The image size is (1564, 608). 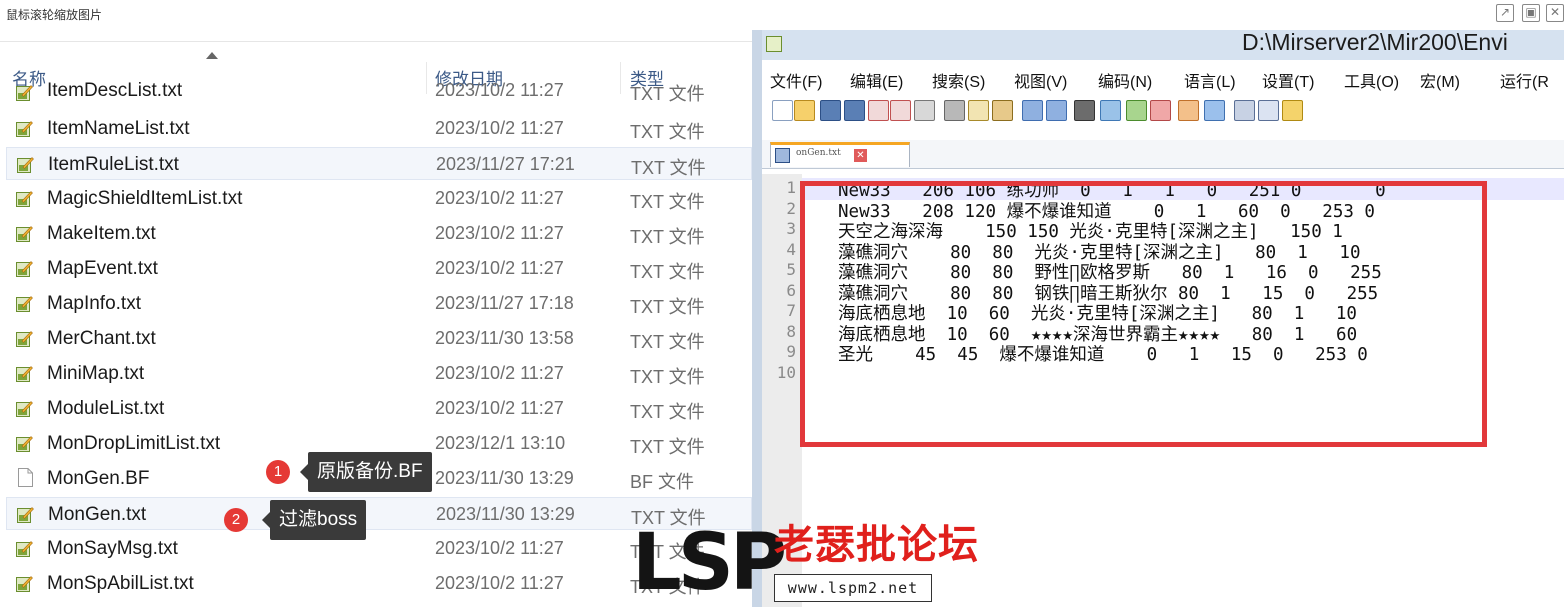 What do you see at coordinates (1084, 110) in the screenshot?
I see `find-icon` at bounding box center [1084, 110].